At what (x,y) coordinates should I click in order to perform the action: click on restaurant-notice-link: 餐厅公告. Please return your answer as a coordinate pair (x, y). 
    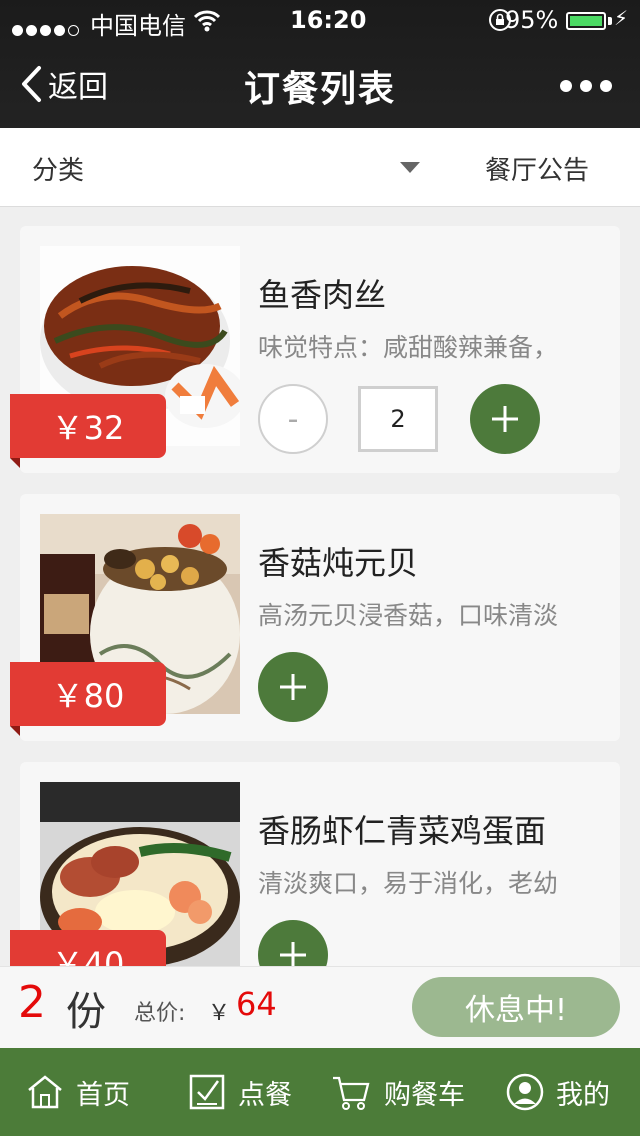
    Looking at the image, I should click on (537, 168).